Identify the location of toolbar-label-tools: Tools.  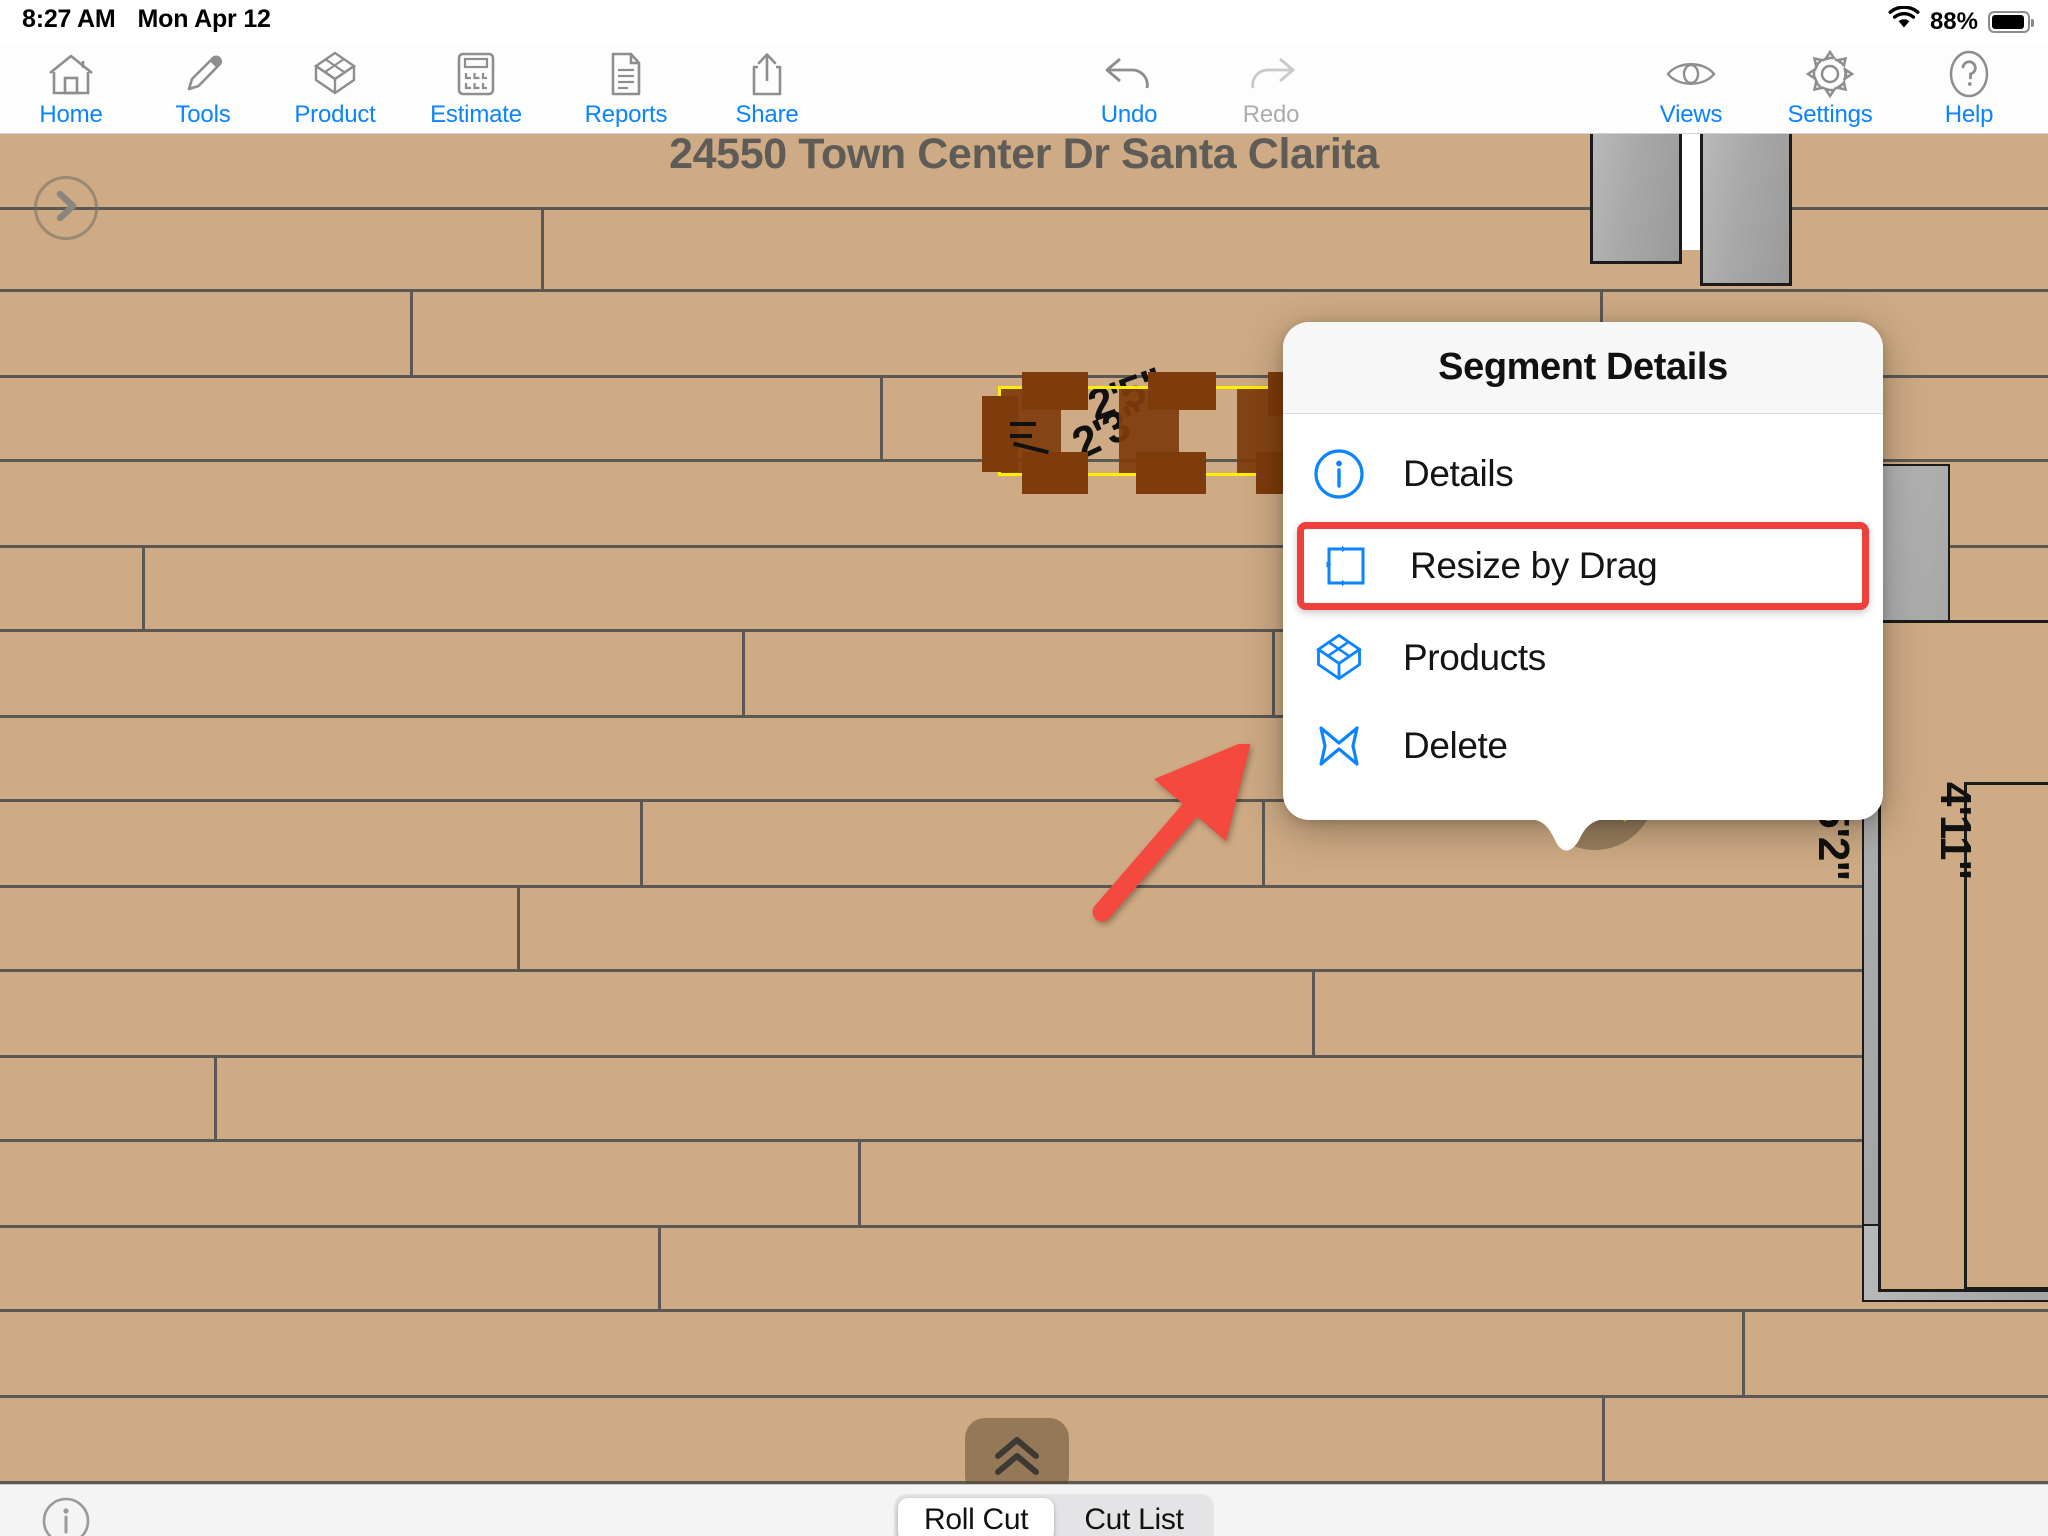
(203, 114).